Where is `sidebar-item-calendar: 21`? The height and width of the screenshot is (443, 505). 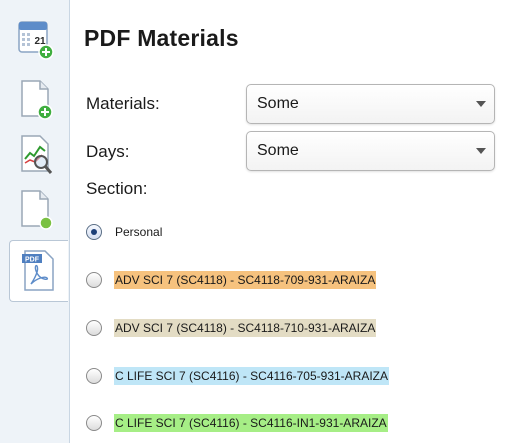 sidebar-item-calendar: 21 is located at coordinates (36, 40).